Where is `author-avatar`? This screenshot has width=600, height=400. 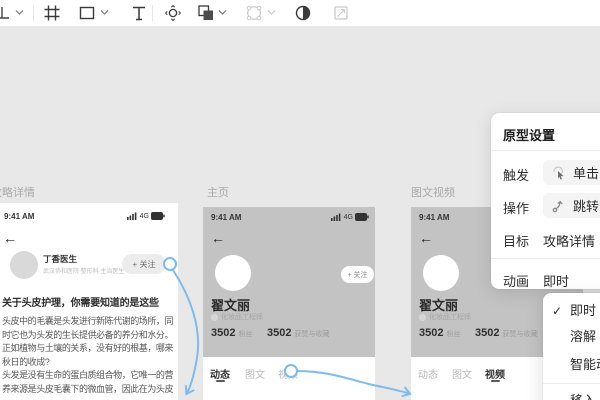
author-avatar is located at coordinates (24, 265).